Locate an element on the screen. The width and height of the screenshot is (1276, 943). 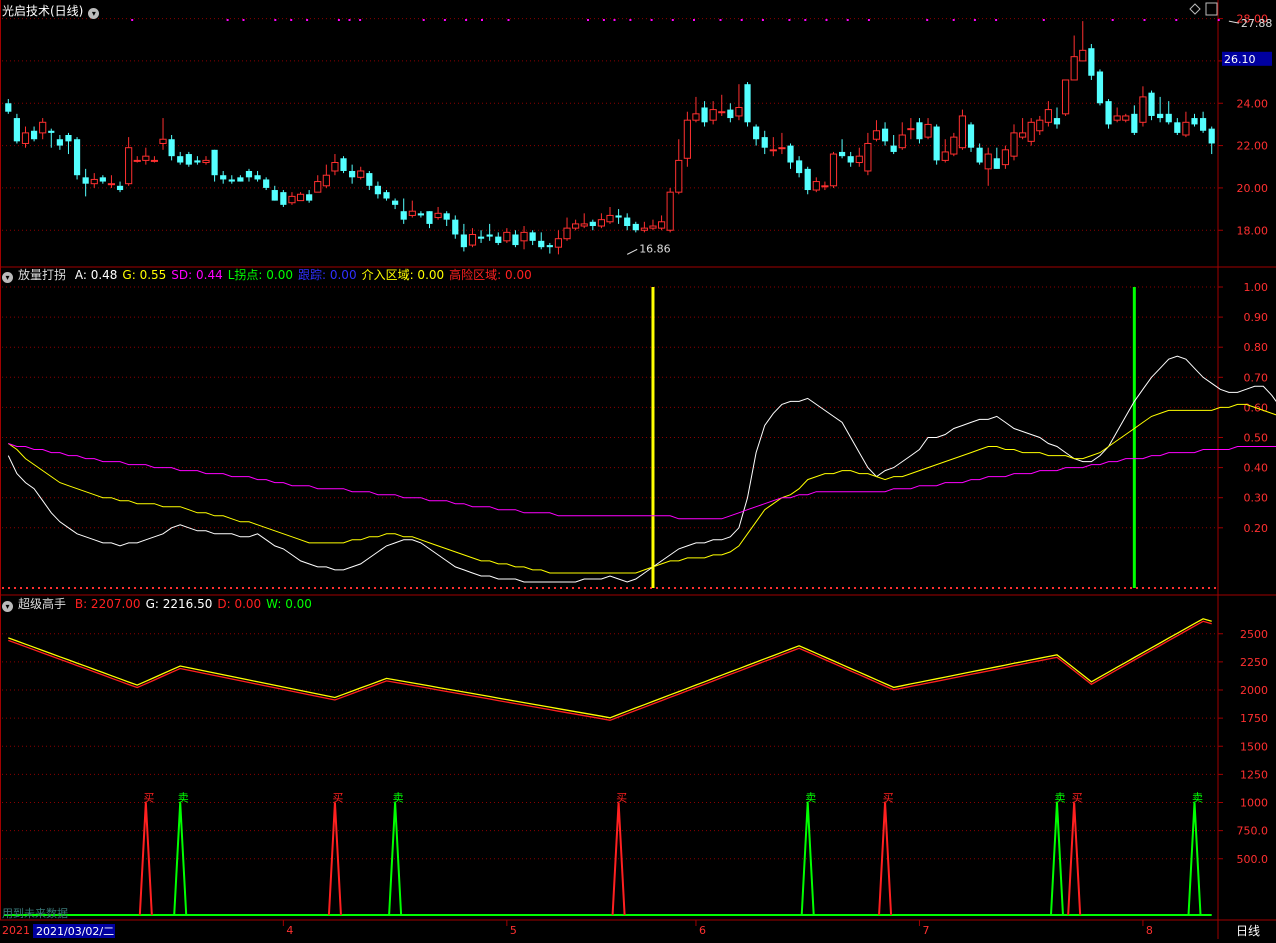
indicator2-header: ▾ 超级高手 B: 2207.00 G: 2216.50 D: 0.00 W: 0.00 is located at coordinates (162, 604).